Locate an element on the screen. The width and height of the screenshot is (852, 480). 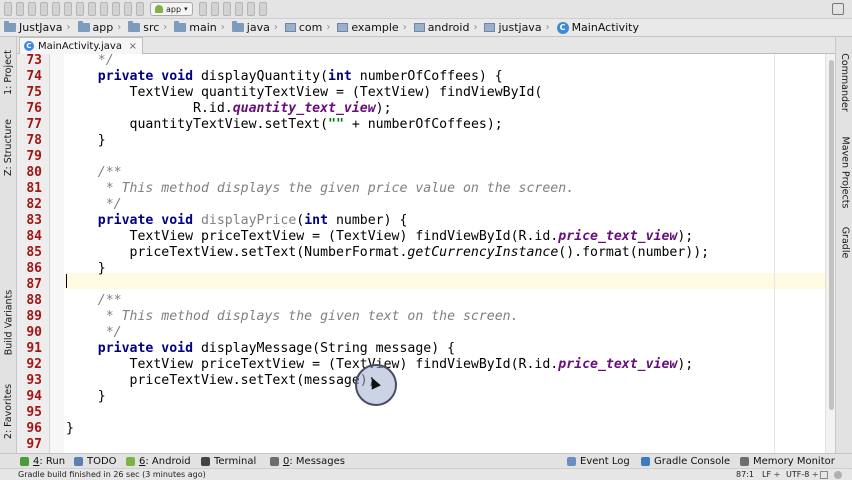
toolbar-cut-button is located at coordinates (68, 9).